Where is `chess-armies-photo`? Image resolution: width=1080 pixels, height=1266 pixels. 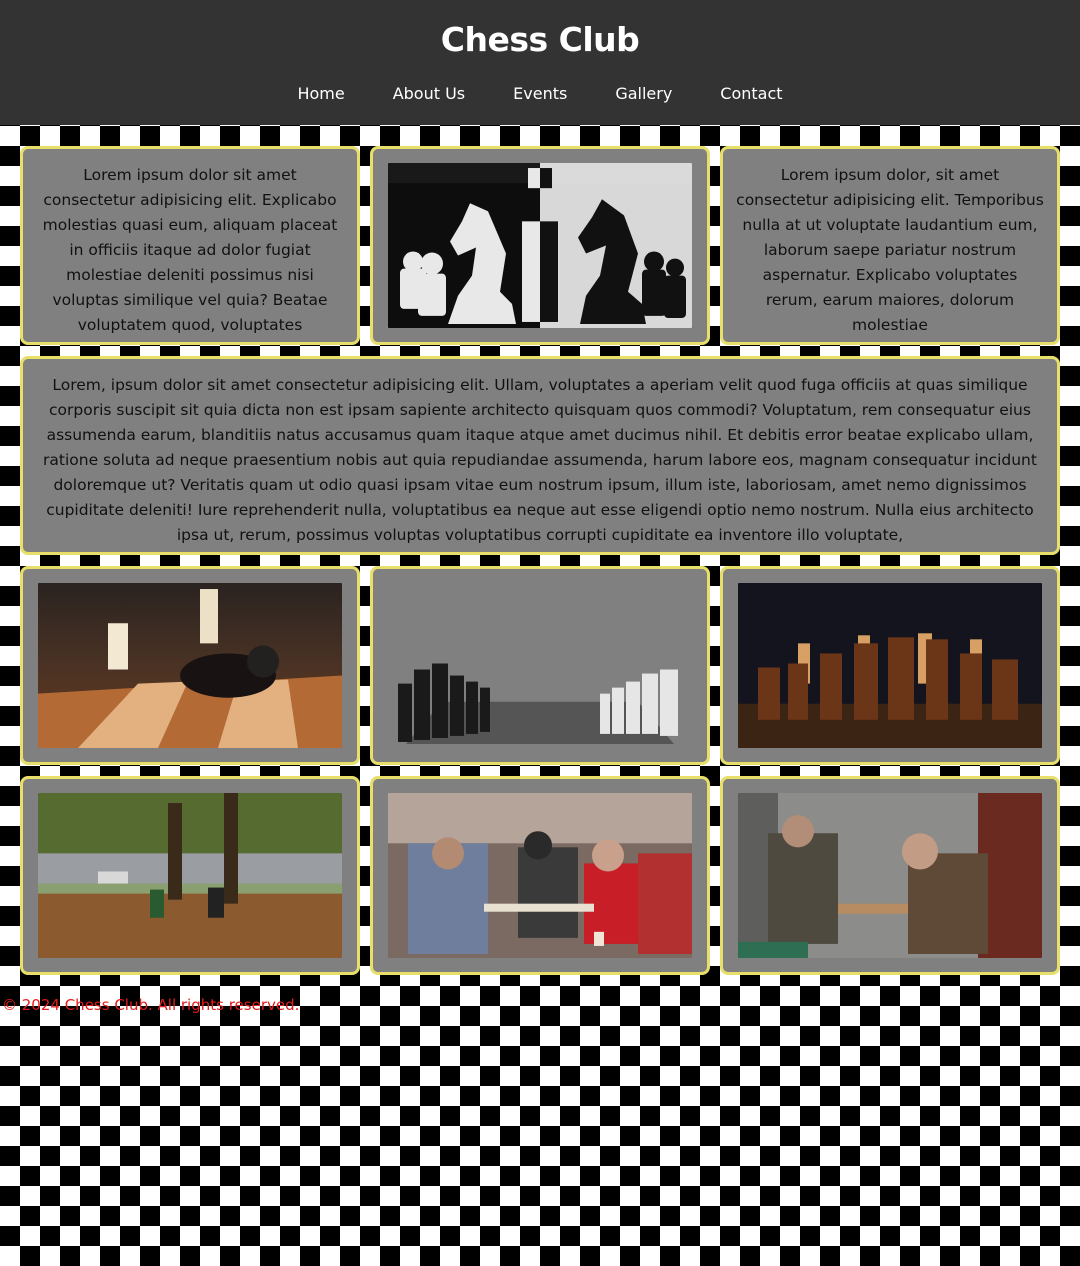 chess-armies-photo is located at coordinates (540, 665).